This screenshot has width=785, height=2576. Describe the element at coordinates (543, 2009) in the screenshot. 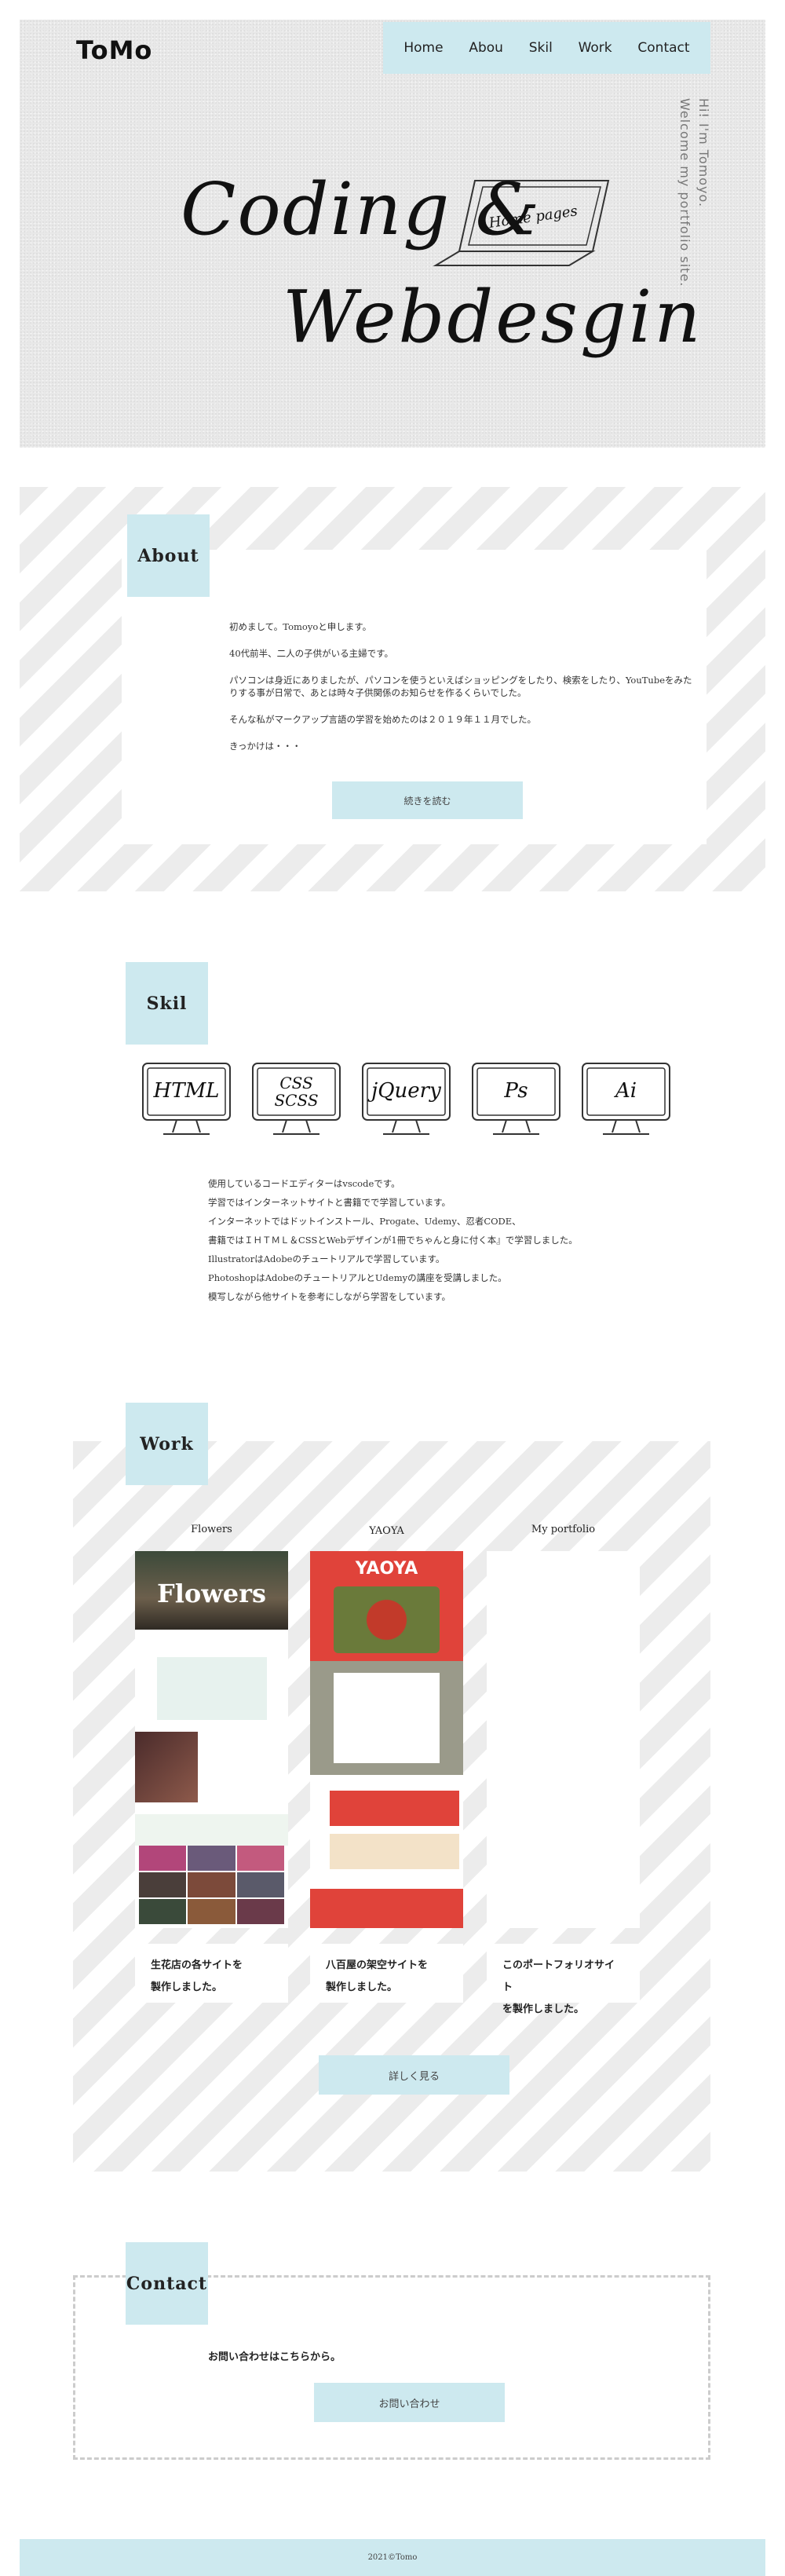

I see `work-desc-line: を製作しました。` at that location.